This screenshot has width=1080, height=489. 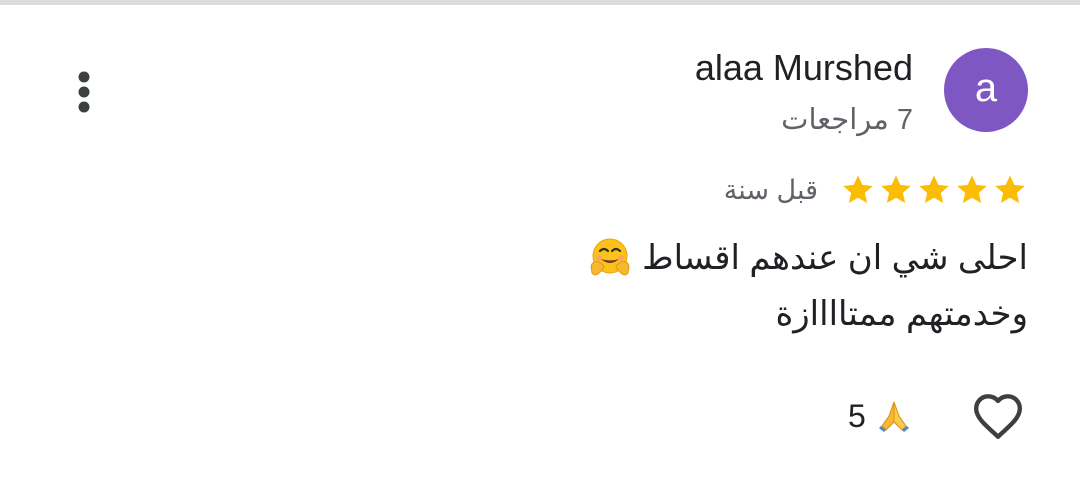 What do you see at coordinates (857, 416) in the screenshot?
I see `reaction-count: 5` at bounding box center [857, 416].